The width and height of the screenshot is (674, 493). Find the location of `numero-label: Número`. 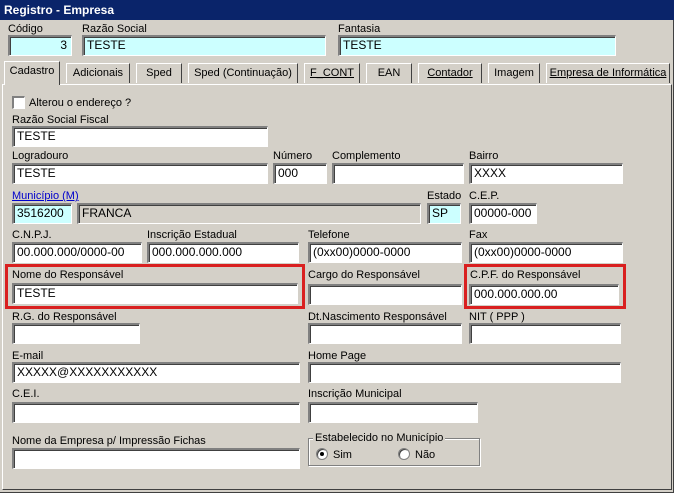

numero-label: Número is located at coordinates (293, 156).